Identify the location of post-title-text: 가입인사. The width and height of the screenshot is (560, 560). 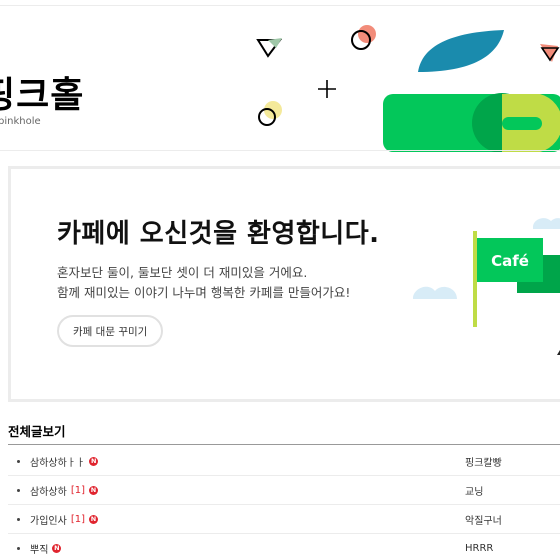
(48, 519).